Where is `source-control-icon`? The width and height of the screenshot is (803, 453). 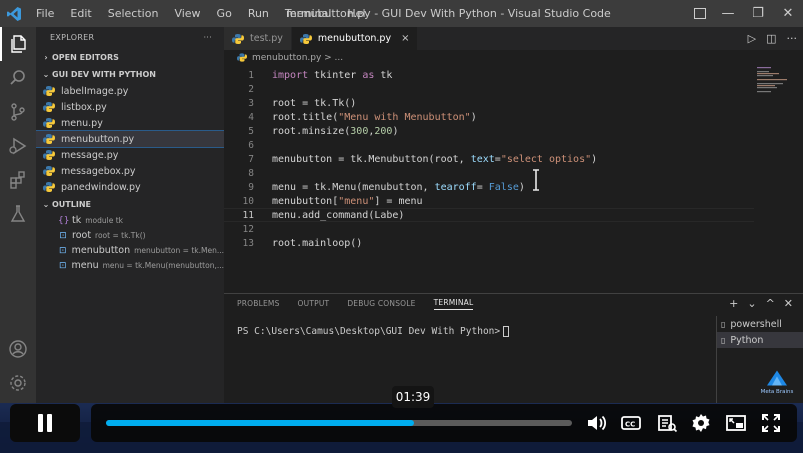 source-control-icon is located at coordinates (18, 112).